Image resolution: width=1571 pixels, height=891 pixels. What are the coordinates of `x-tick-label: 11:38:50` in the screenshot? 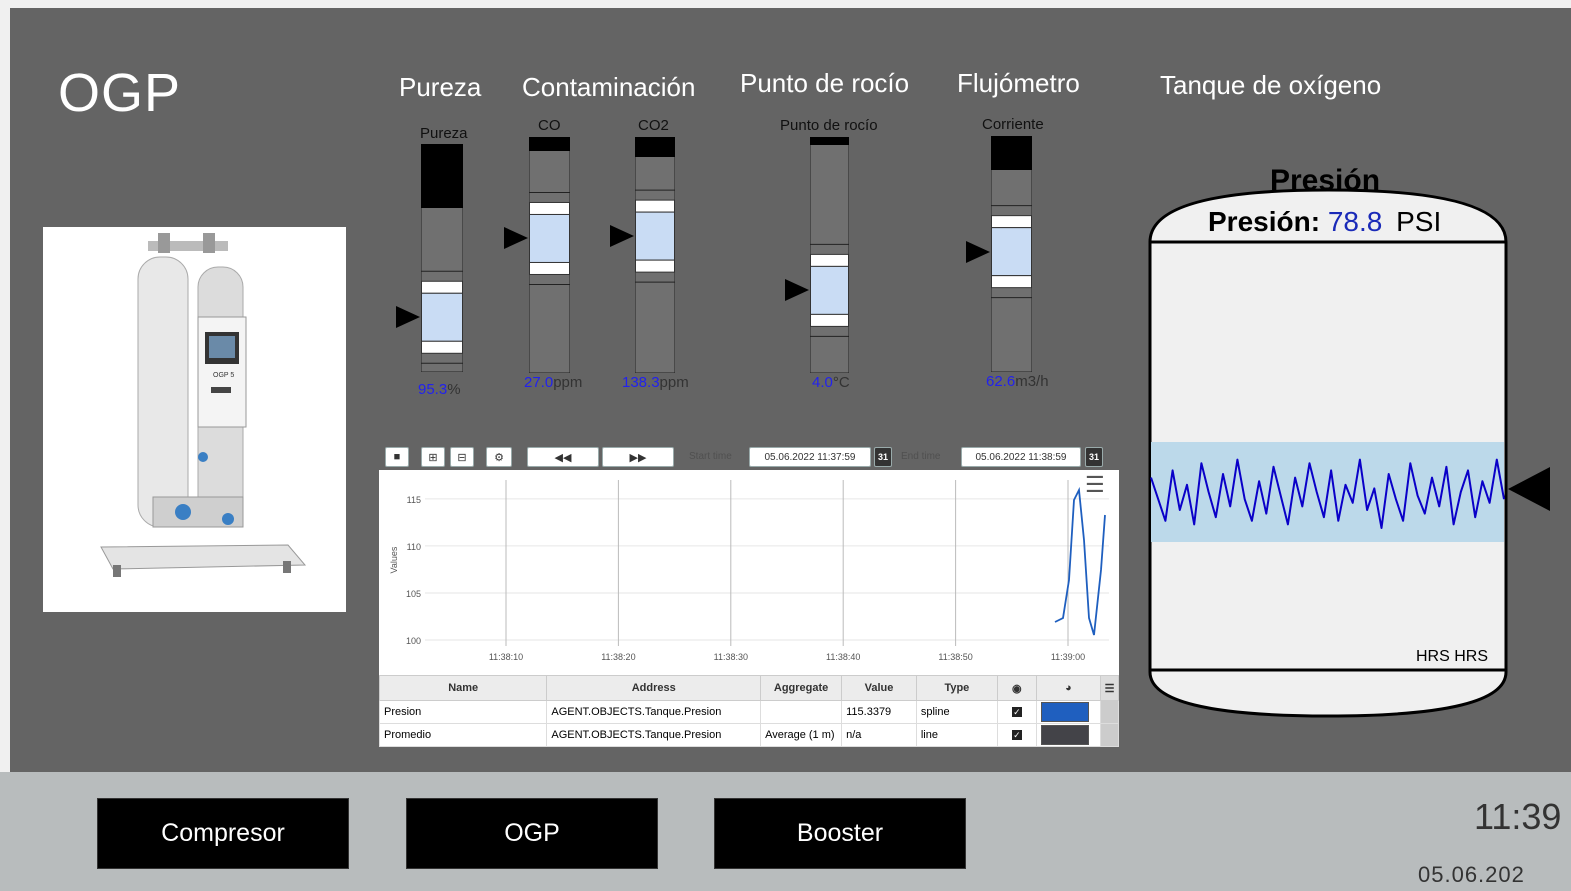 It's located at (955, 657).